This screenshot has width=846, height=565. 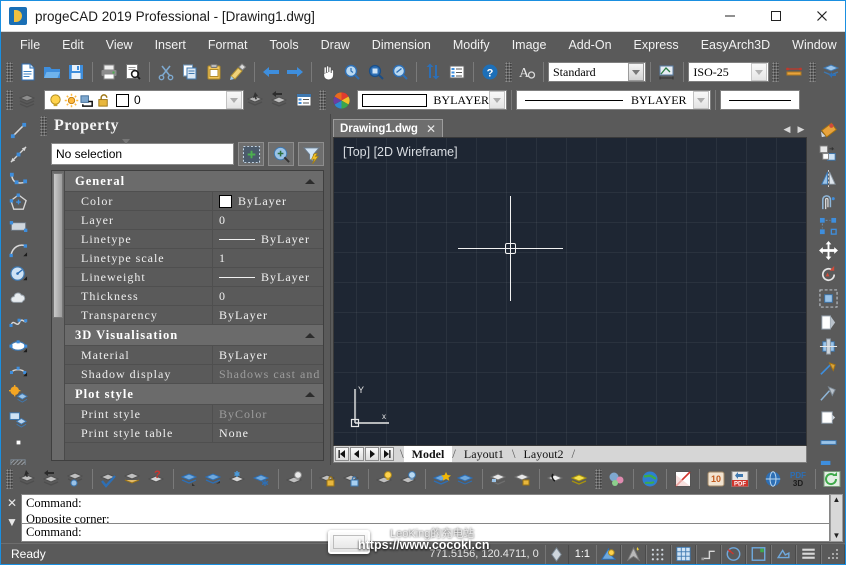 What do you see at coordinates (228, 45) in the screenshot?
I see `menu-format: Format` at bounding box center [228, 45].